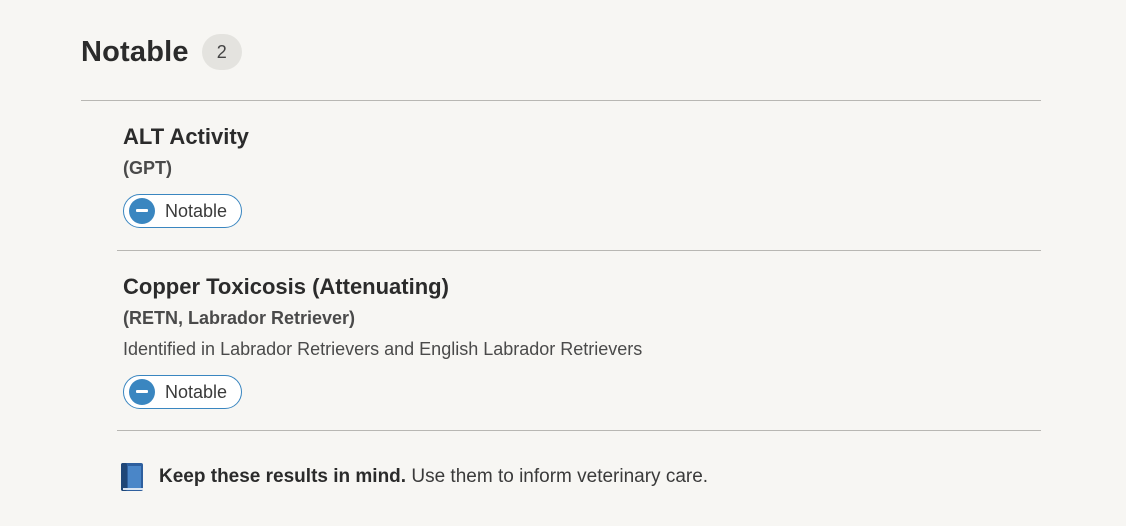 The image size is (1126, 526). What do you see at coordinates (135, 51) in the screenshot?
I see `section-title: Notable` at bounding box center [135, 51].